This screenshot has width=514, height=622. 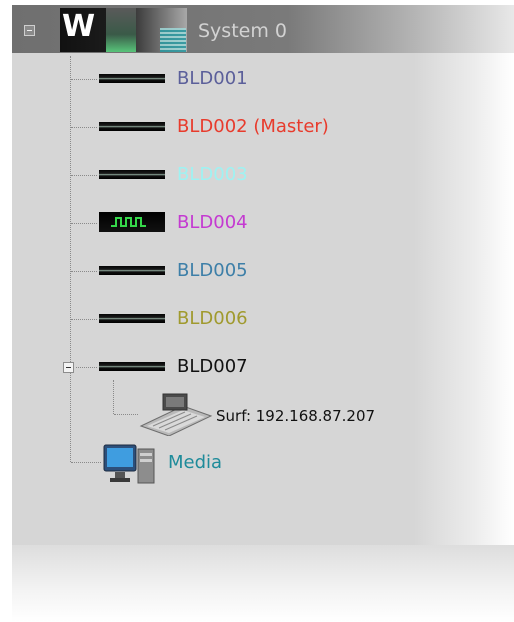 I want to click on bld-signal-icon, so click(x=132, y=222).